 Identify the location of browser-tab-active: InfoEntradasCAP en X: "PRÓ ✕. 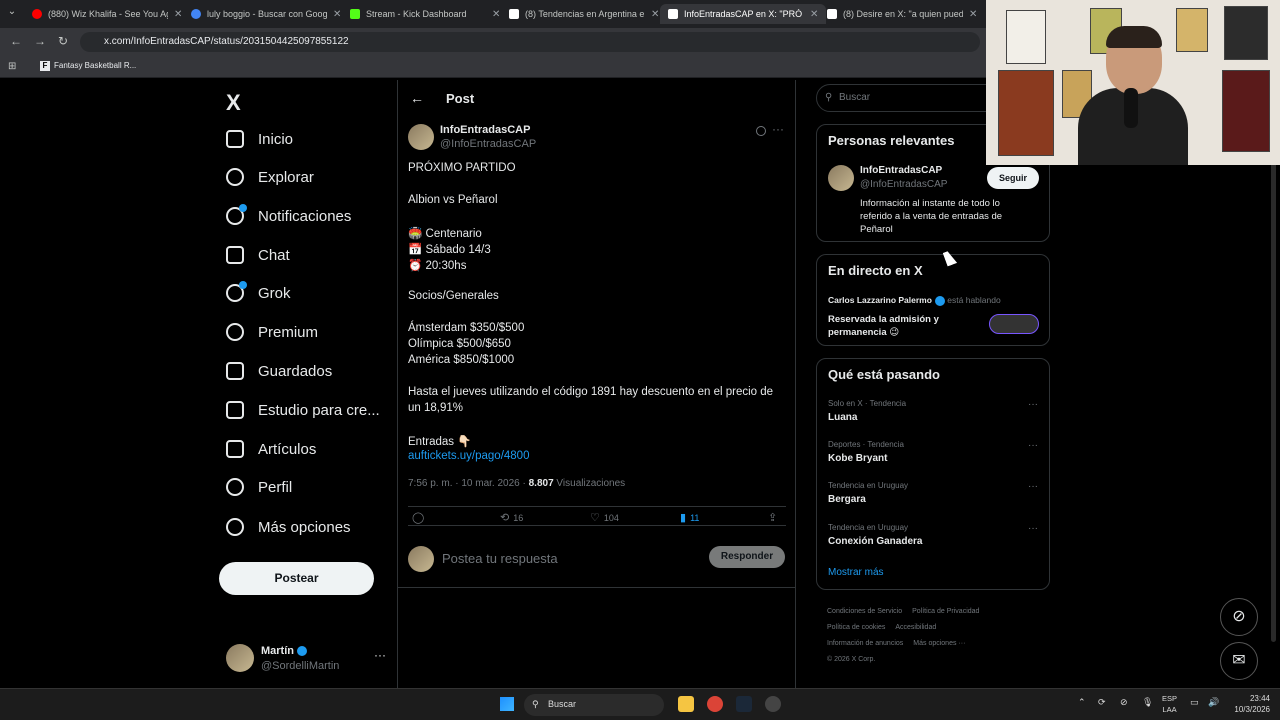
(743, 14).